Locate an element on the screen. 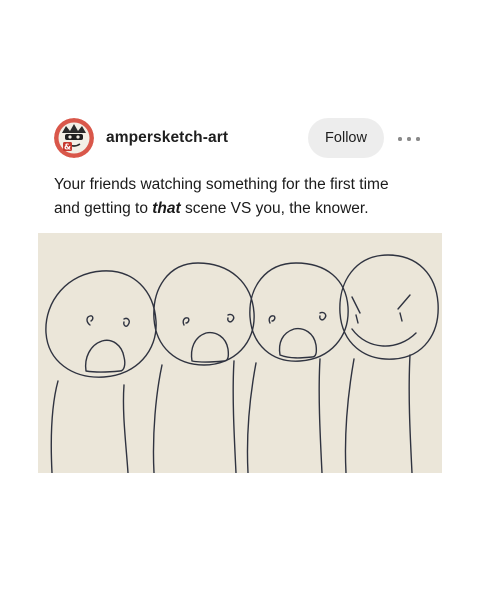 The height and width of the screenshot is (600, 480). post-header: & ampersketch-art Follow is located at coordinates (239, 138).